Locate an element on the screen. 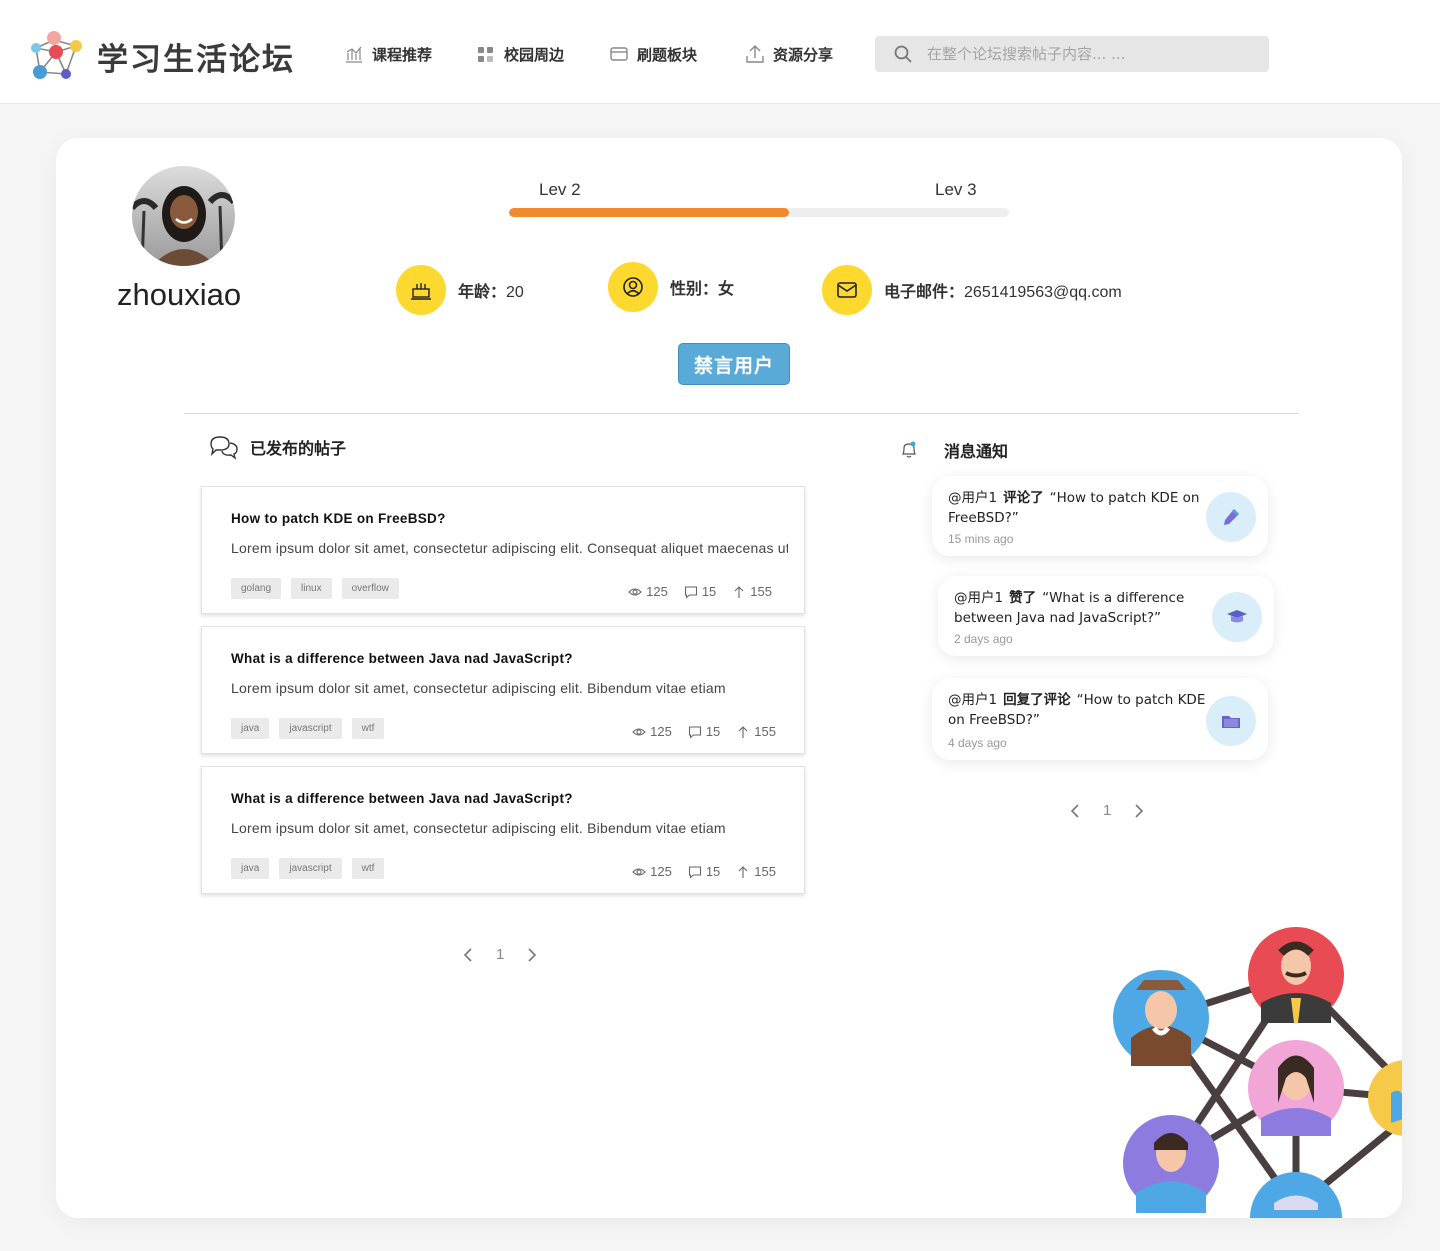 The image size is (1440, 1251). nav-campus: 校园周边 is located at coordinates (520, 54).